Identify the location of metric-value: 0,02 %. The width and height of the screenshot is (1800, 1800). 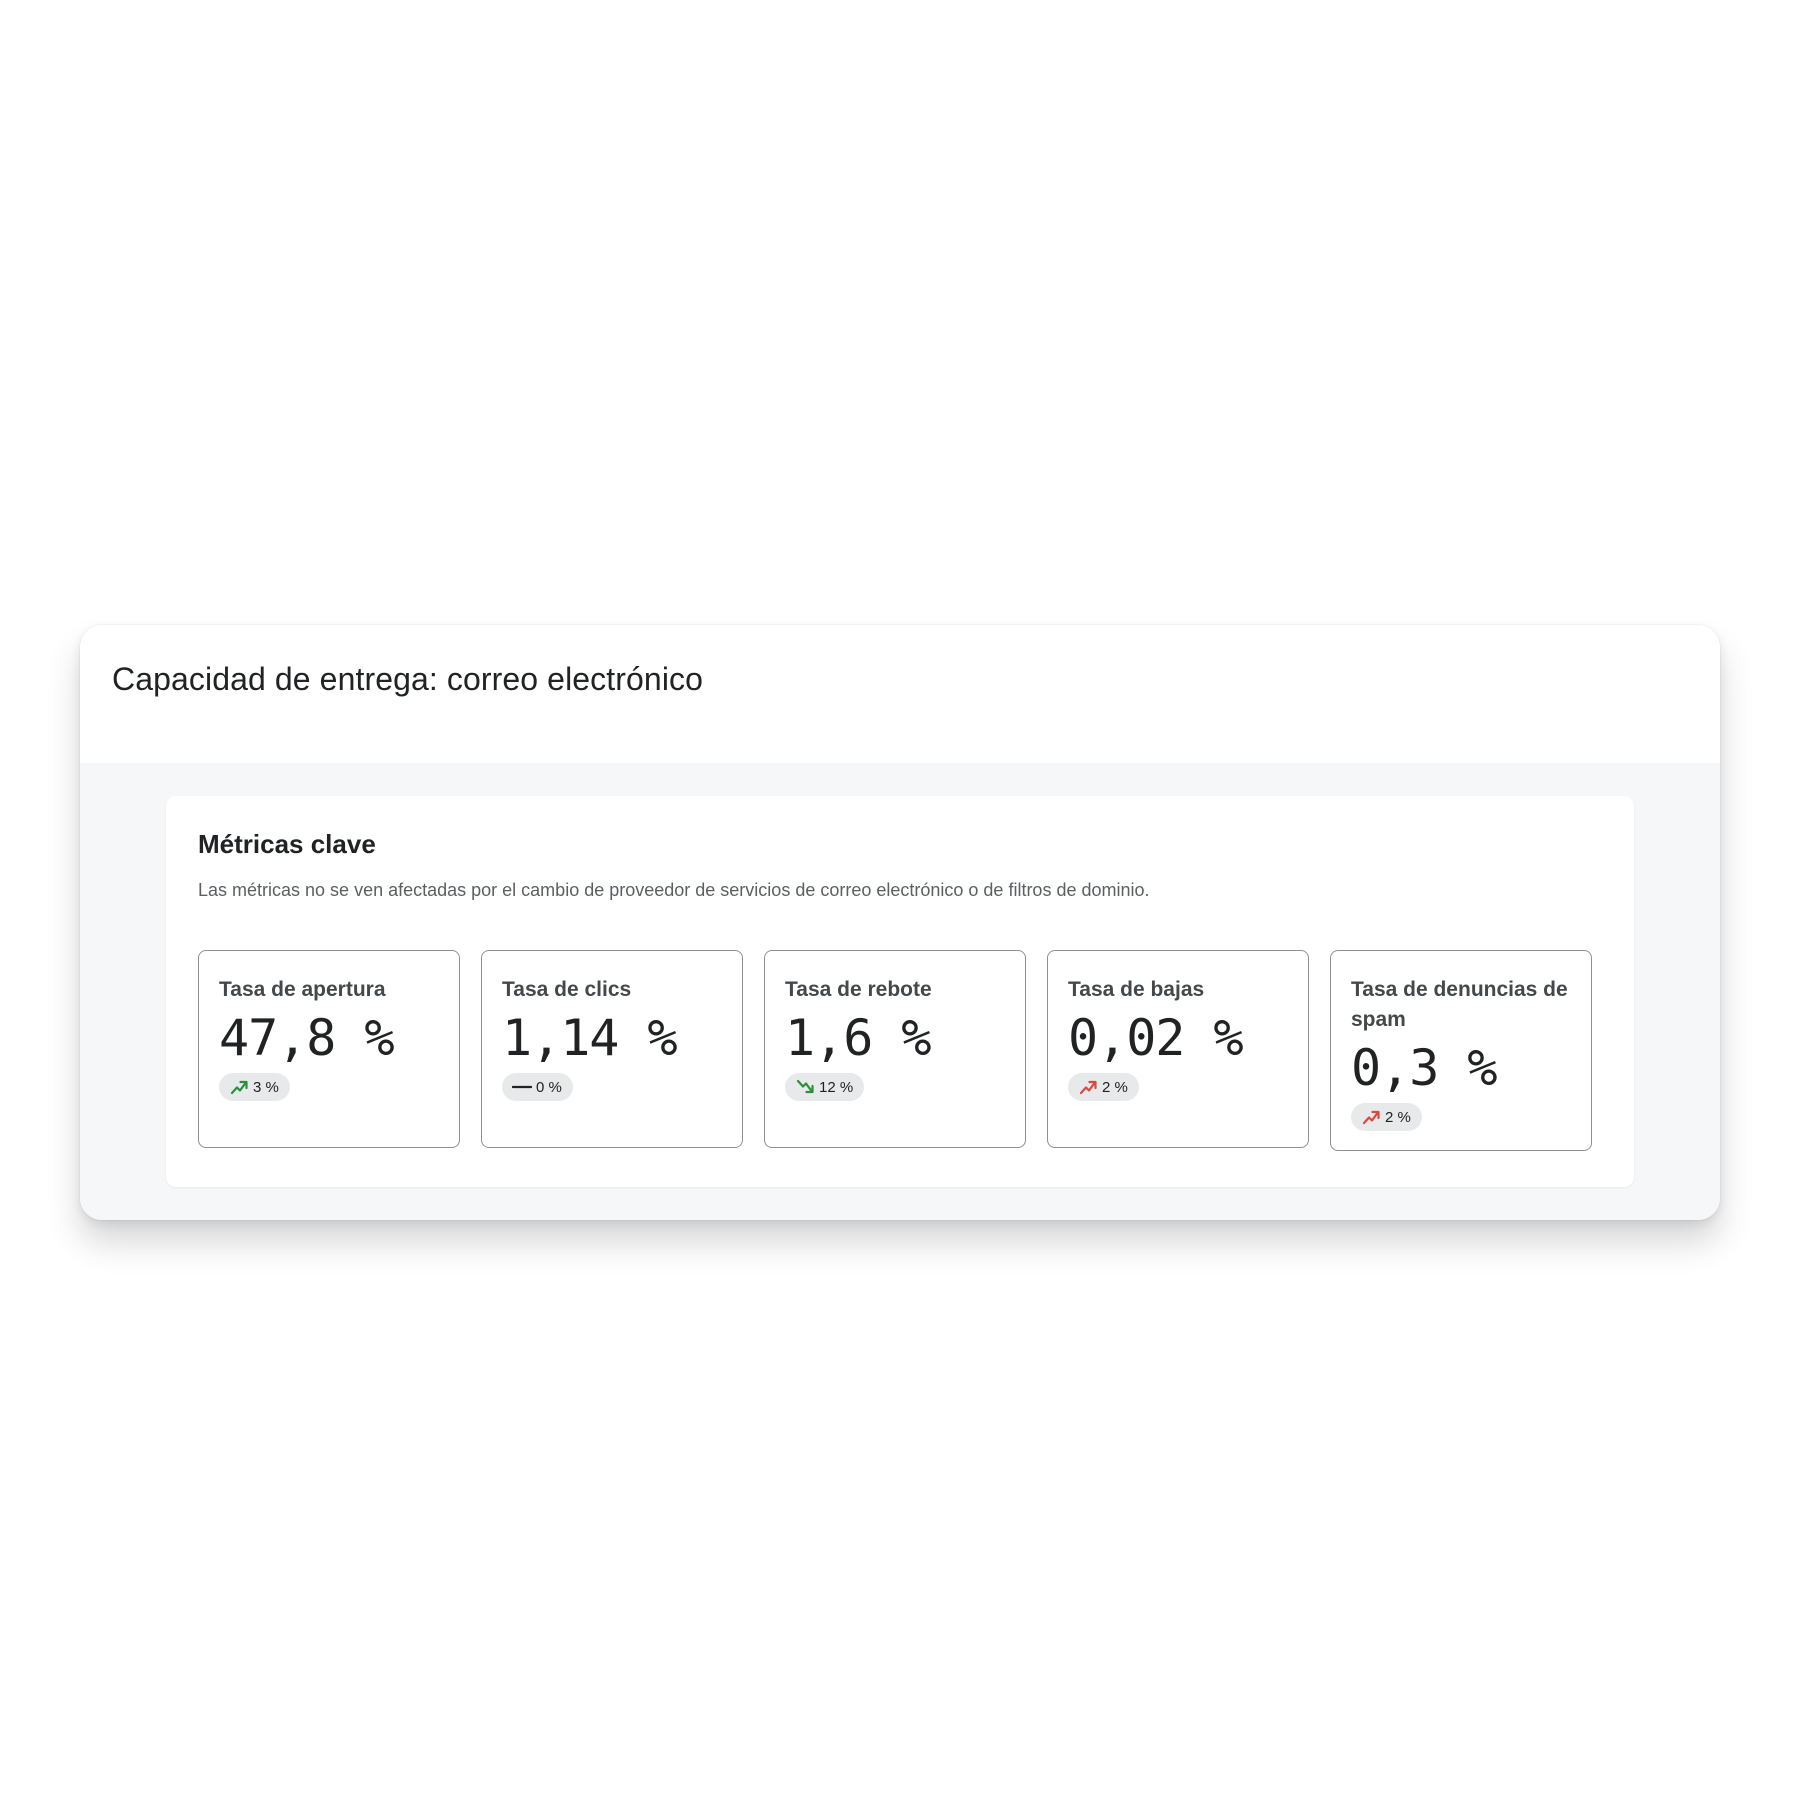
(1156, 1038).